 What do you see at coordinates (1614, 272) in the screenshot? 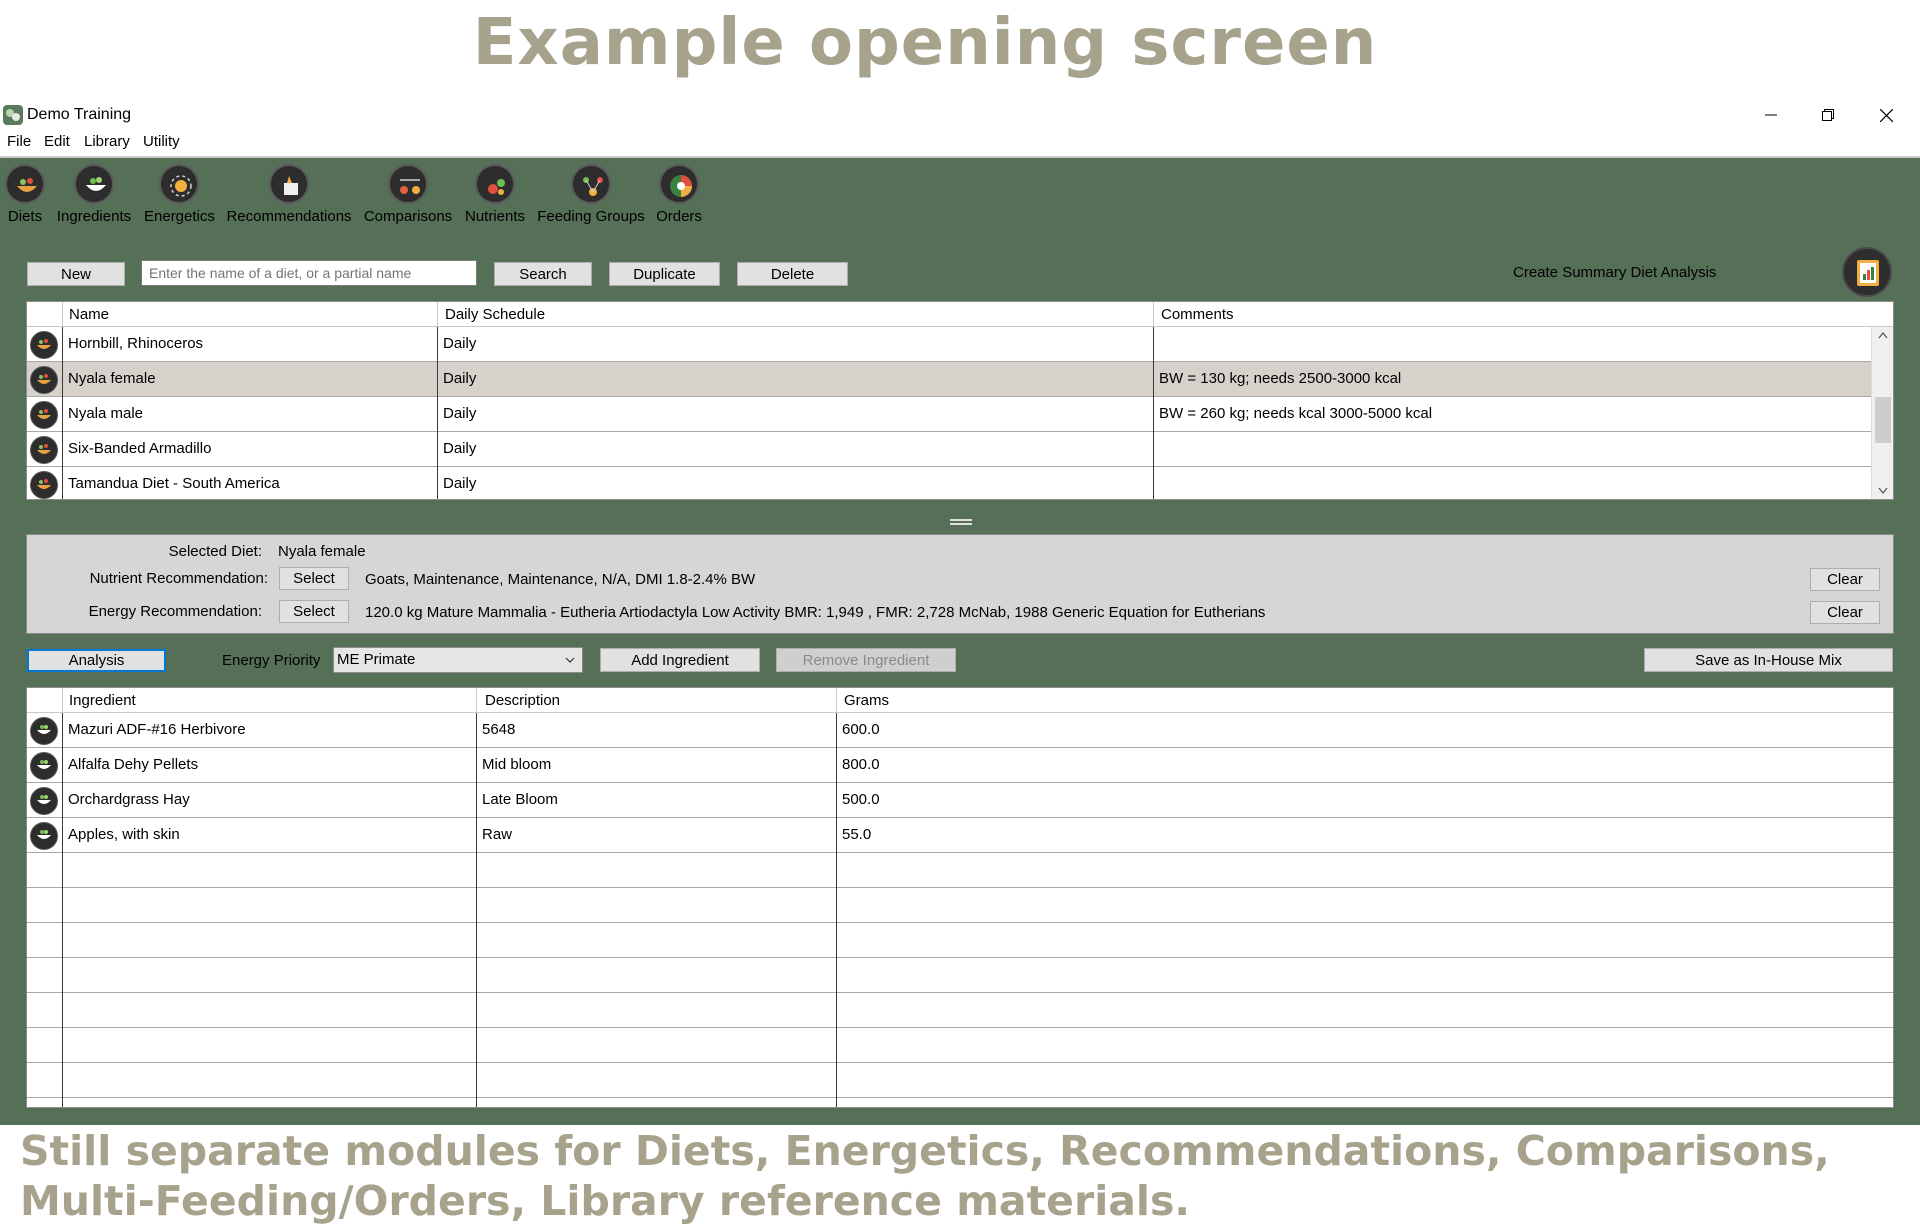
I see `summary-analysis-label: Create Summary Diet Analysis` at bounding box center [1614, 272].